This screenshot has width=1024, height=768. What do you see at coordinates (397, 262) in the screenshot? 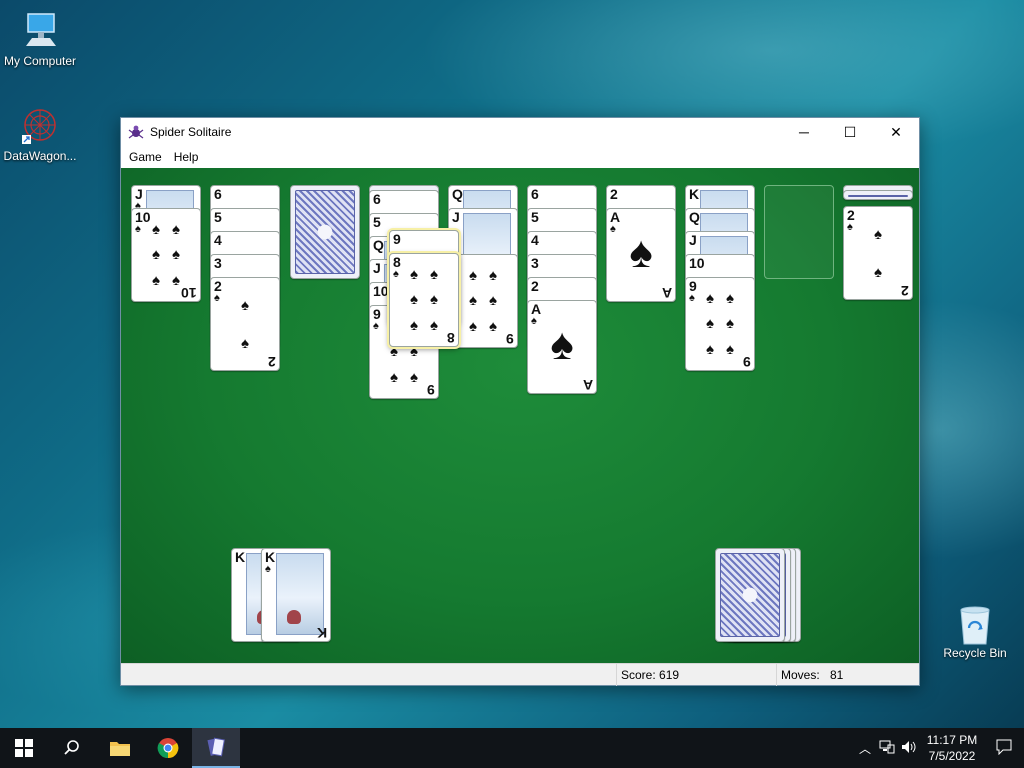
I see `card-rank: 8` at bounding box center [397, 262].